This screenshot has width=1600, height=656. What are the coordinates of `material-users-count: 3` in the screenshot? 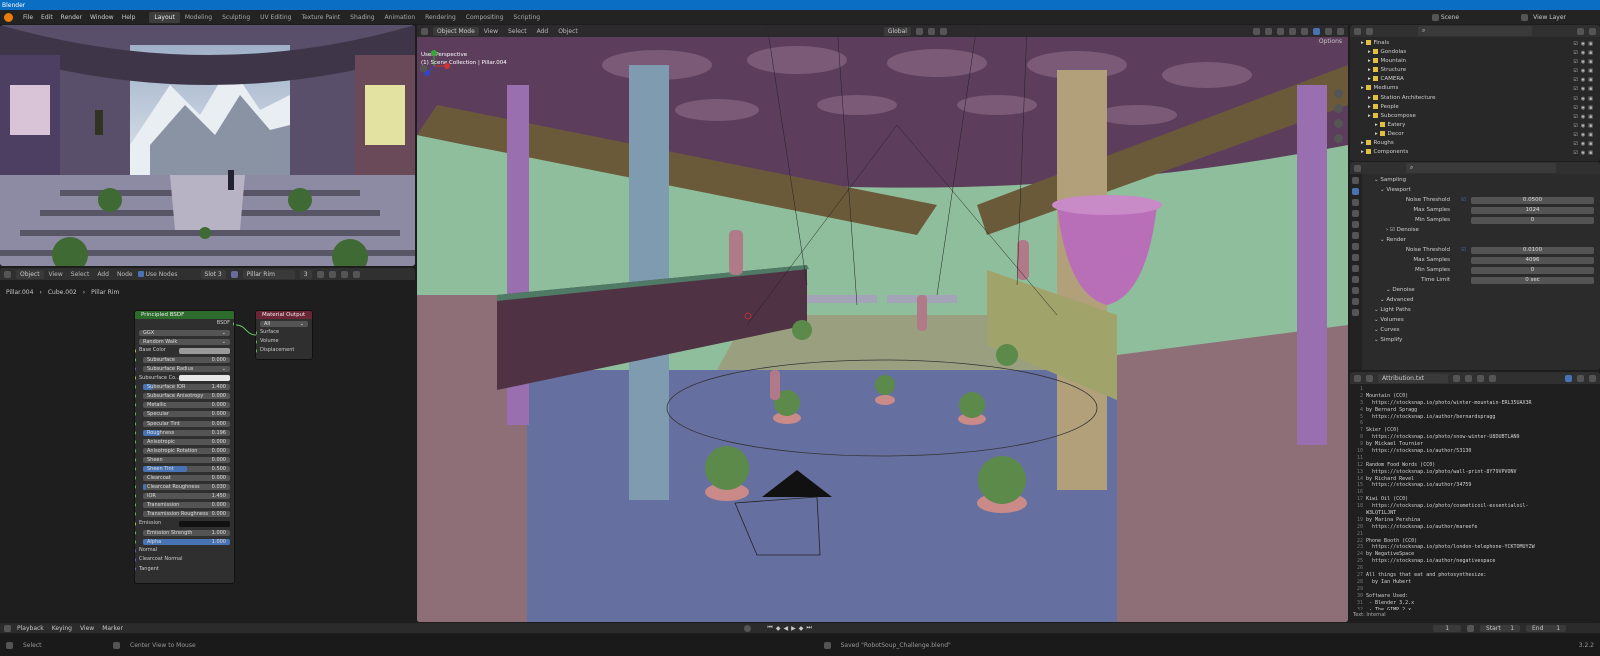 It's located at (305, 274).